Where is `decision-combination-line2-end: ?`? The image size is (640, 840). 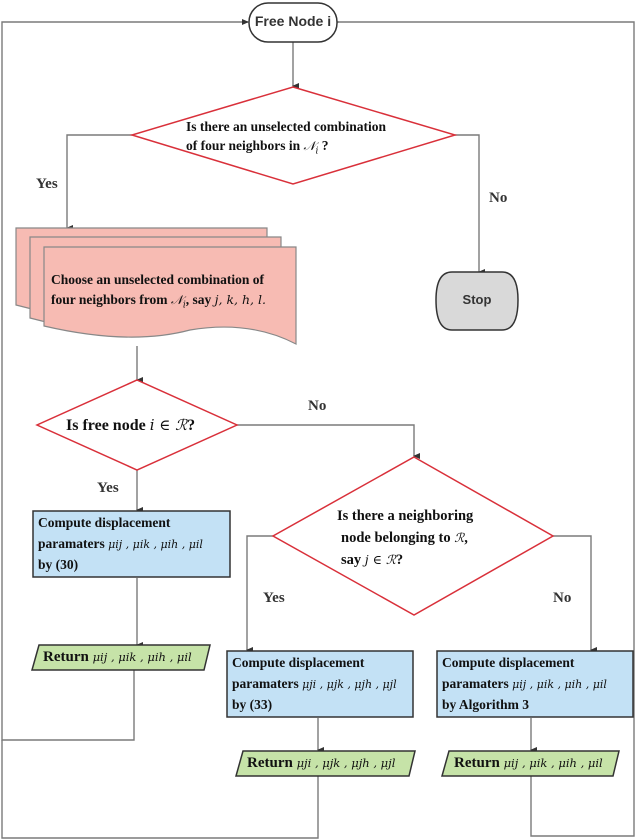 decision-combination-line2-end: ? is located at coordinates (323, 145).